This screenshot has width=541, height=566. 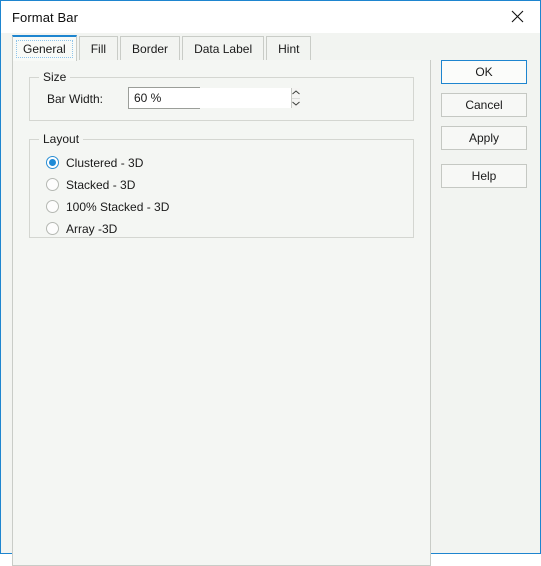 I want to click on tab-border-label: Border, so click(x=150, y=48).